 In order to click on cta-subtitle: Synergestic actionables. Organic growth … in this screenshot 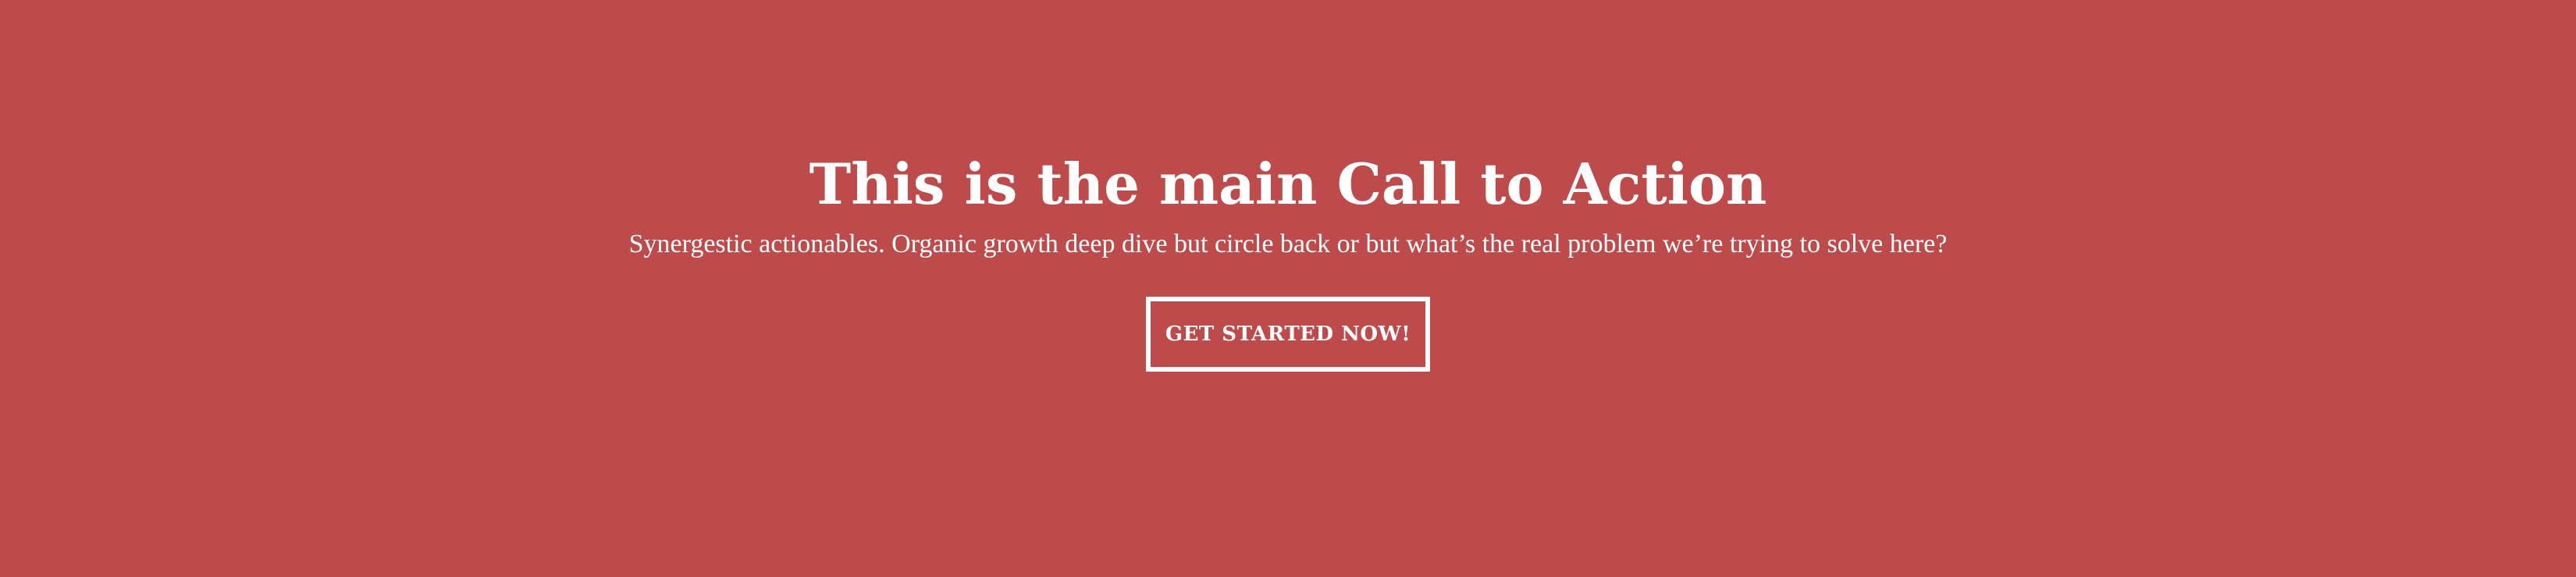, I will do `click(1288, 244)`.